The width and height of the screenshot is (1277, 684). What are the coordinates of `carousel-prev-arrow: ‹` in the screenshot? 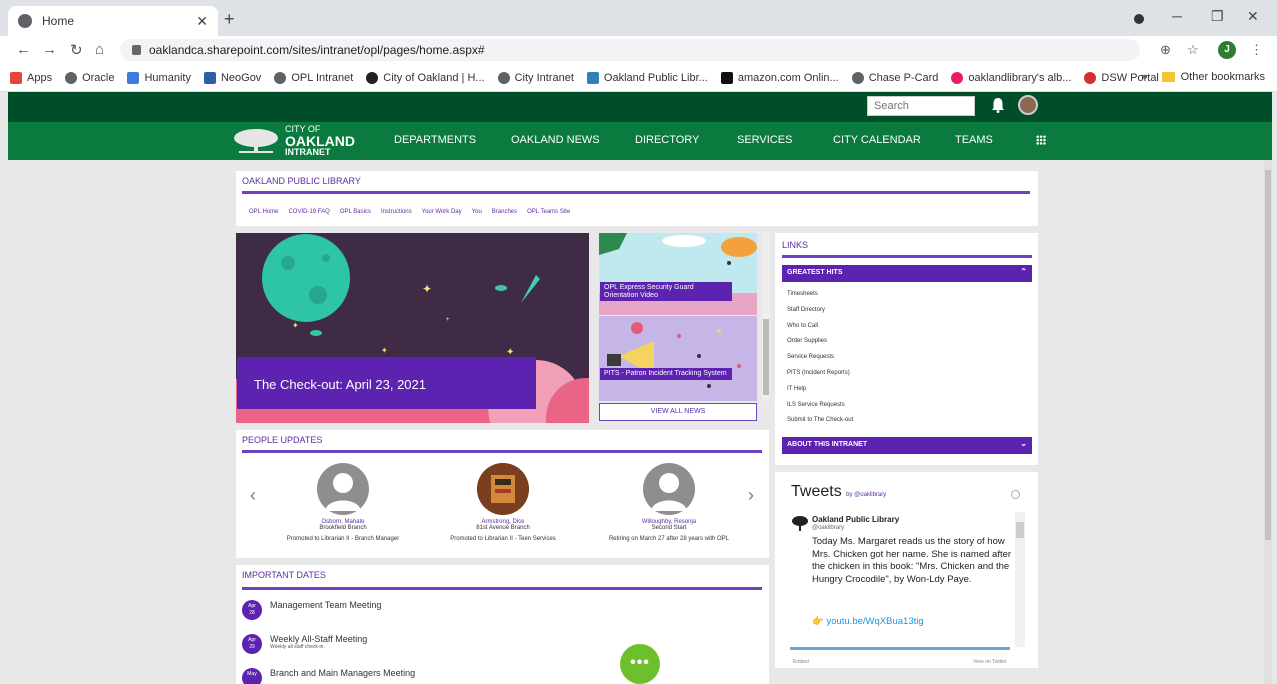 It's located at (253, 495).